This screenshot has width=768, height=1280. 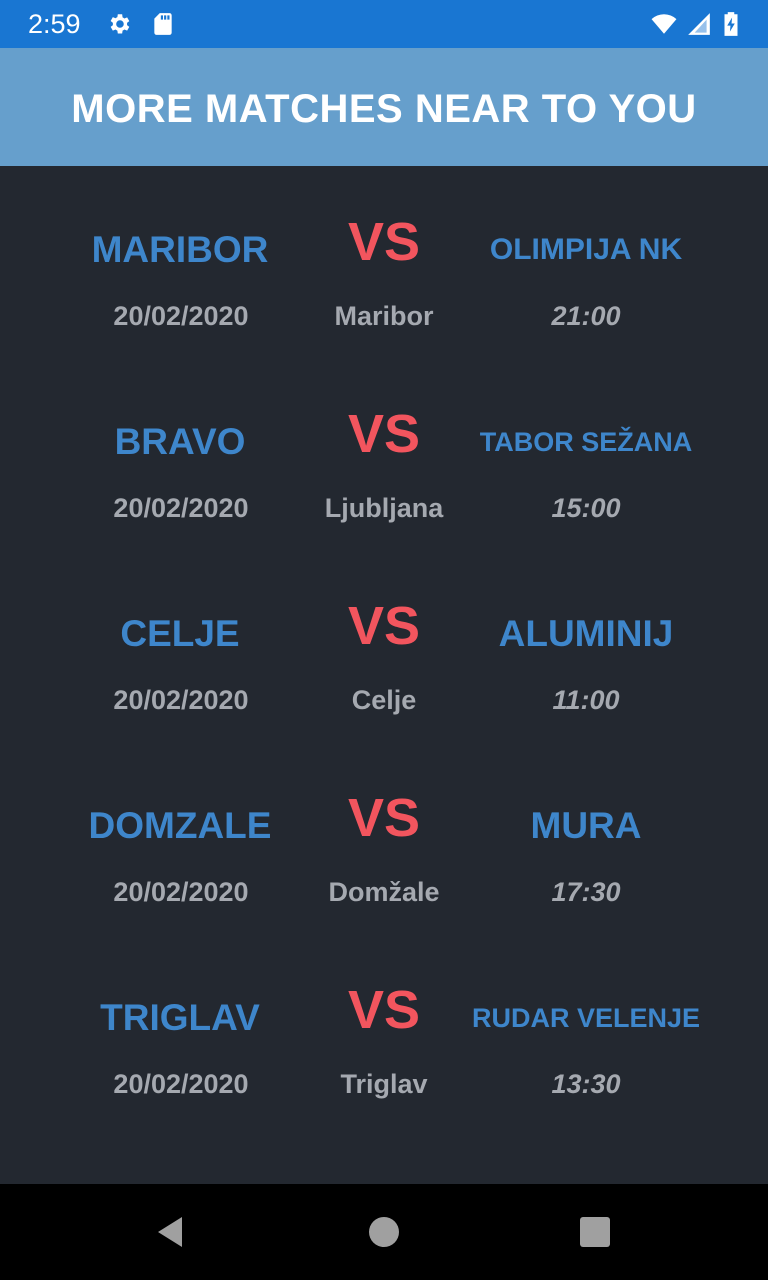 What do you see at coordinates (586, 1018) in the screenshot?
I see `away-team: RUDAR VELENJE` at bounding box center [586, 1018].